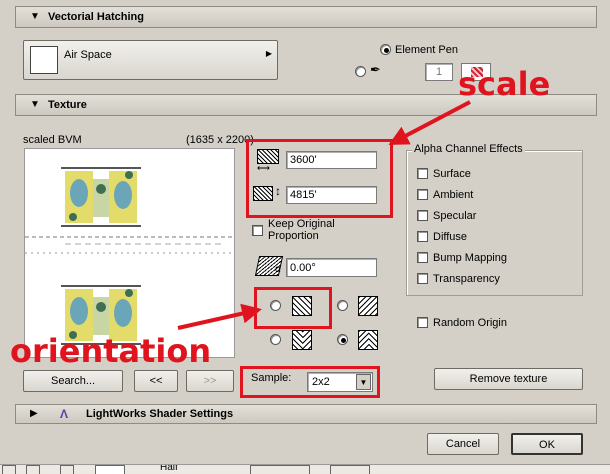 The height and width of the screenshot is (474, 610). What do you see at coordinates (111, 351) in the screenshot?
I see `orientation-annotation: orientation` at bounding box center [111, 351].